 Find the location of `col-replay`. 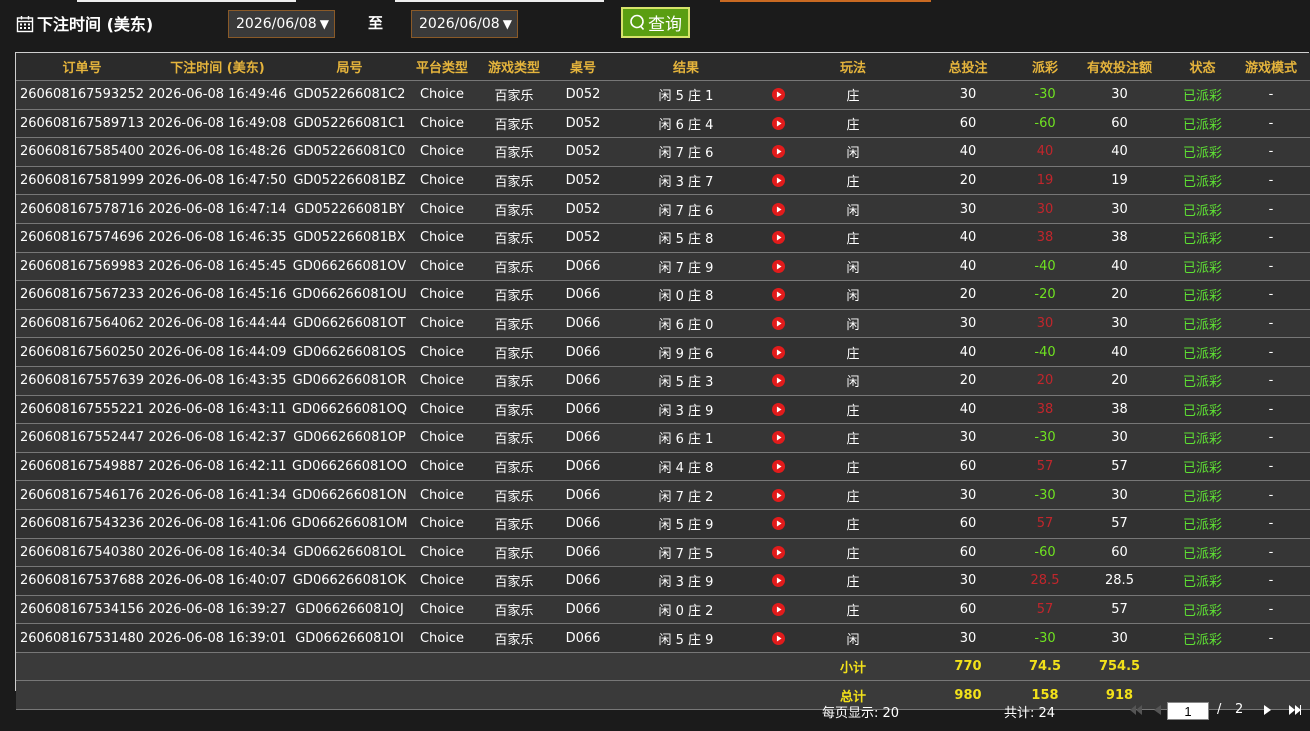

col-replay is located at coordinates (778, 67).